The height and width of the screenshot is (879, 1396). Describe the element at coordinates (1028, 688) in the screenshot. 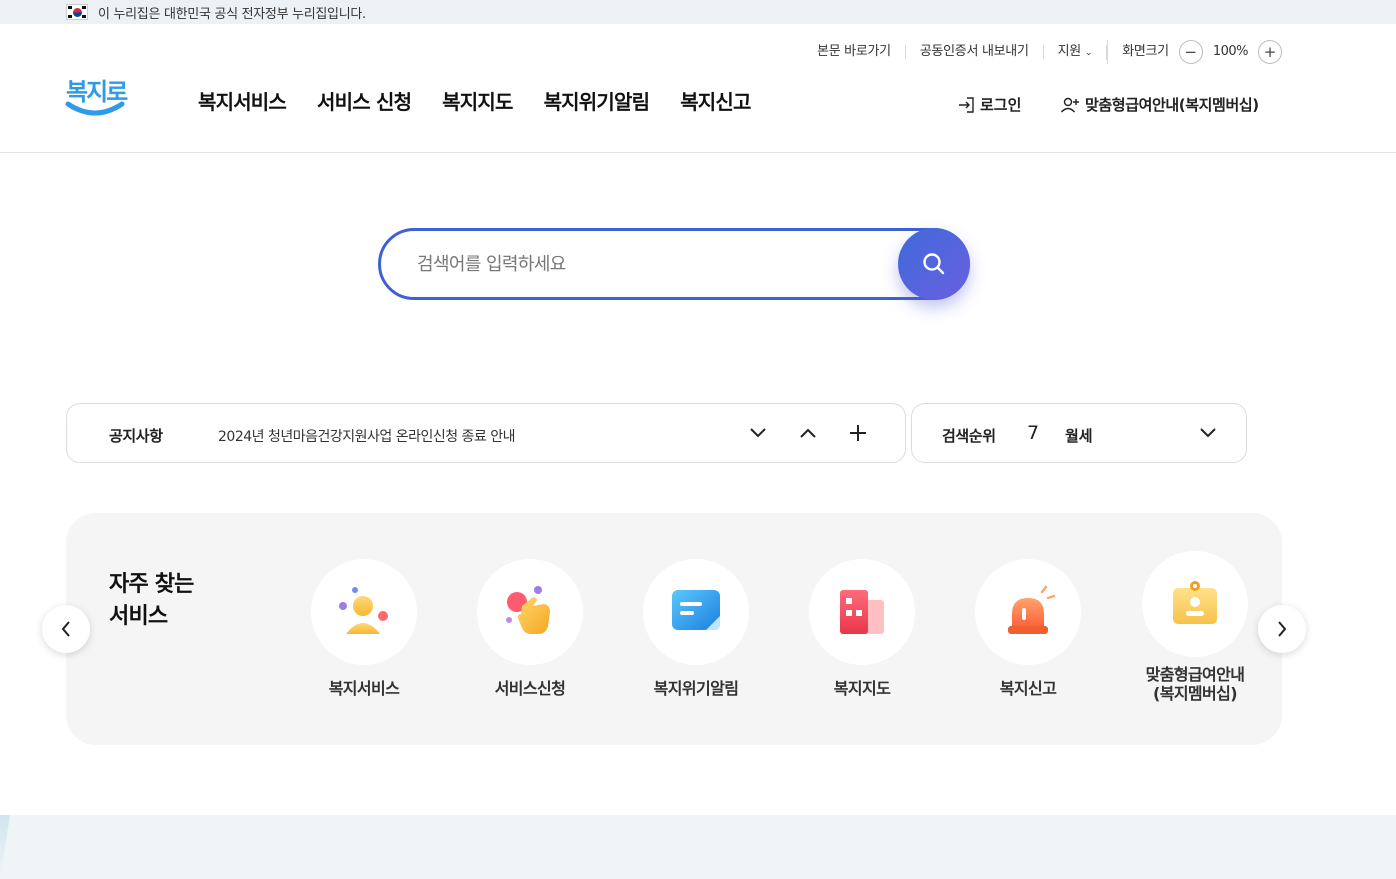

I see `service-label: 복지신고` at that location.